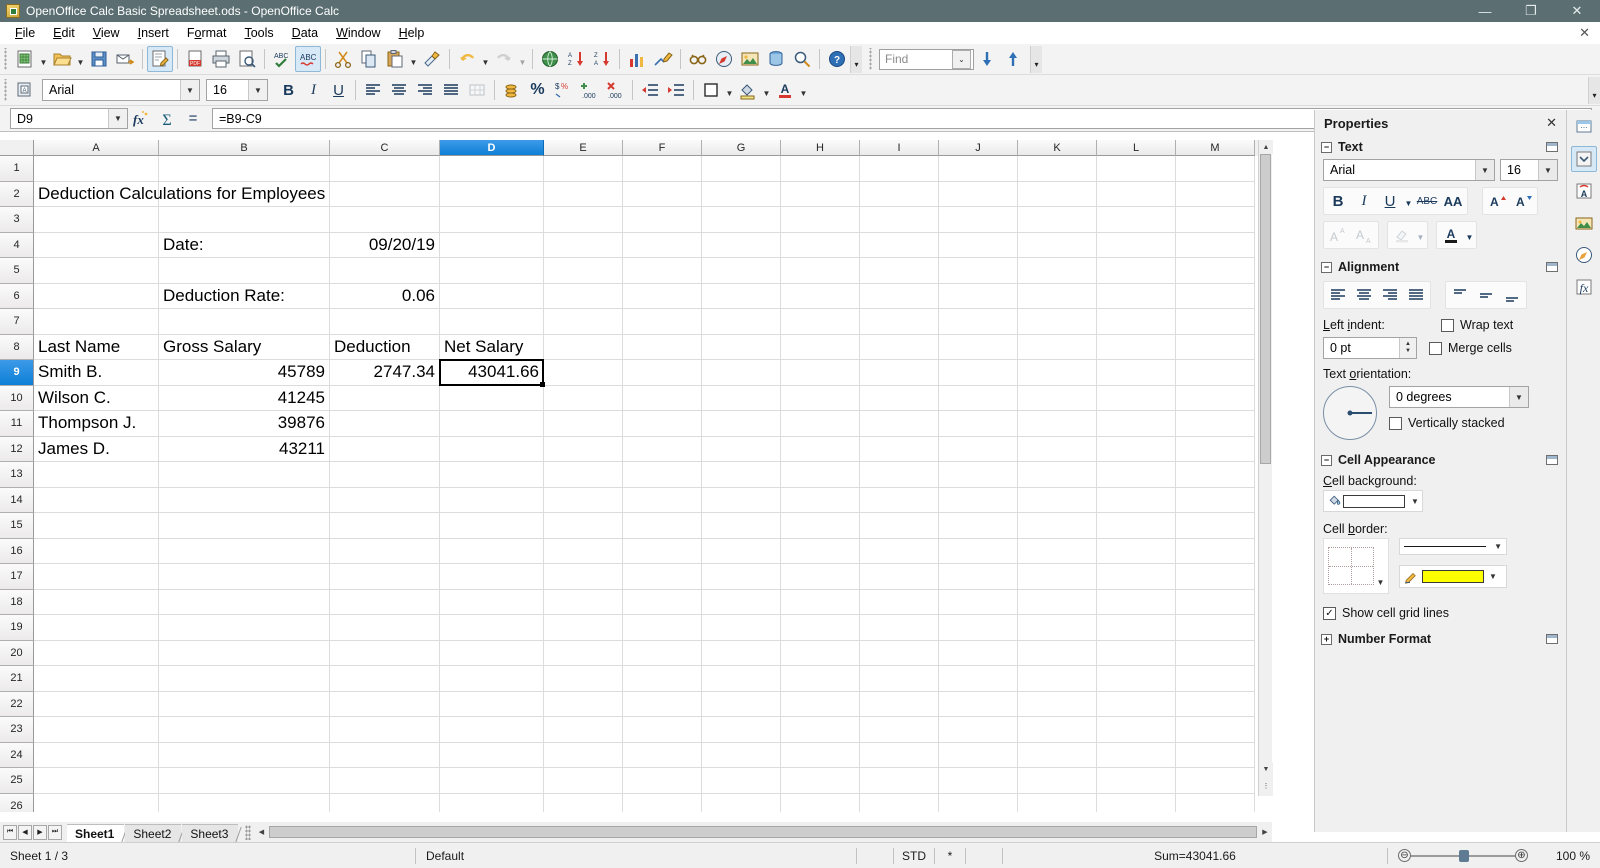  I want to click on sidebar-align-justified-icon, so click(1416, 295).